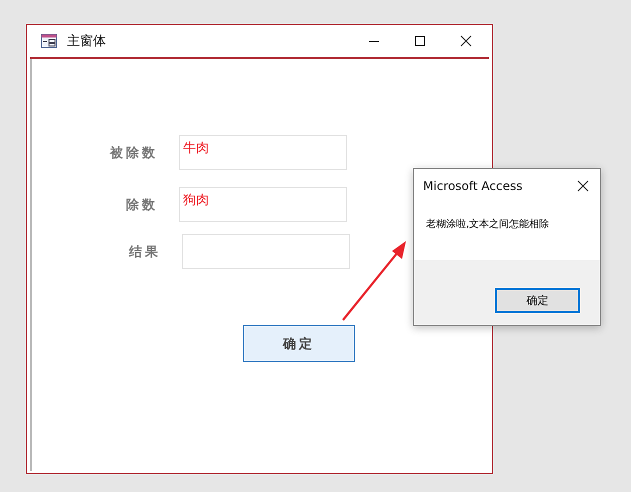 The image size is (631, 492). Describe the element at coordinates (263, 204) in the screenshot. I see `input-field: 狗肉` at that location.